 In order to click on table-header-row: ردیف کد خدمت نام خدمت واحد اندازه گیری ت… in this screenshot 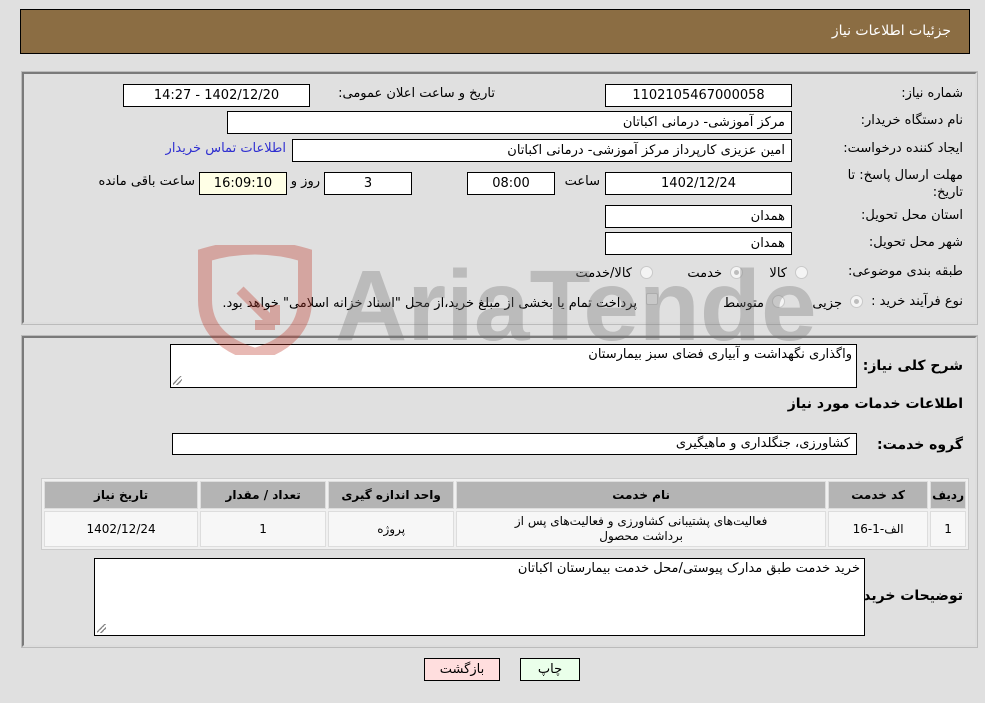, I will do `click(505, 495)`.